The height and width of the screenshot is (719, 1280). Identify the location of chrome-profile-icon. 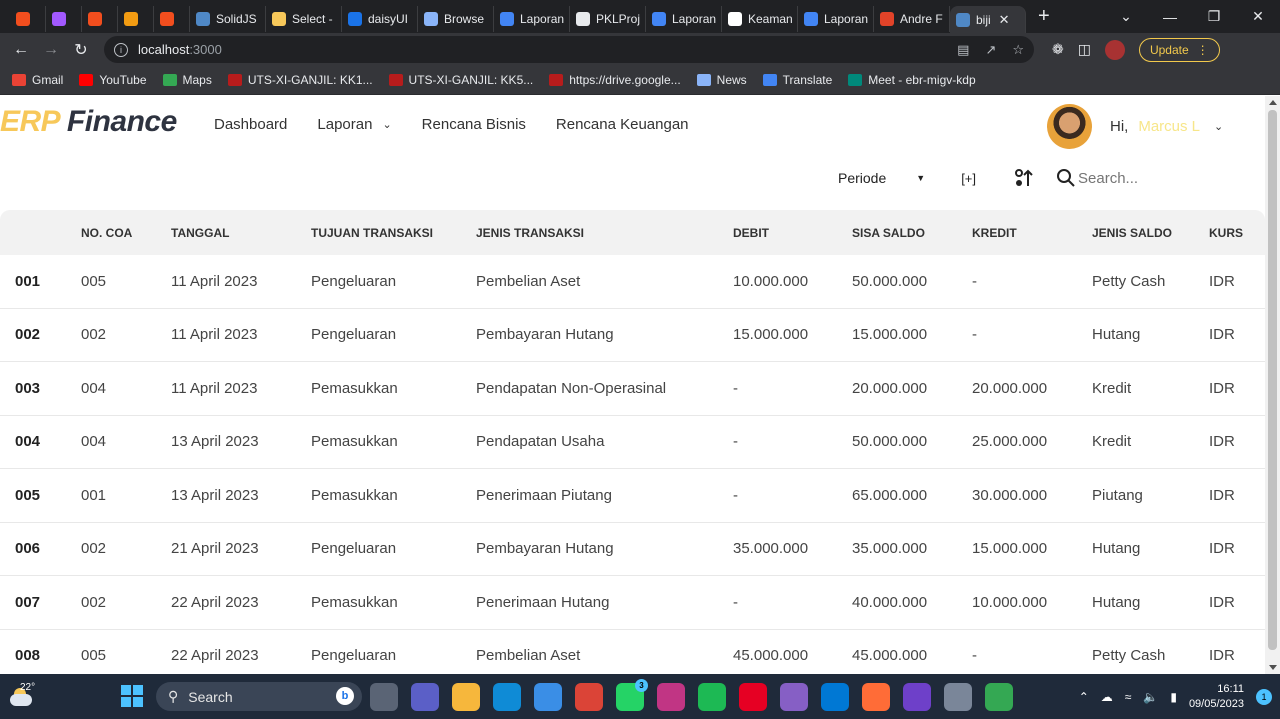
(999, 697).